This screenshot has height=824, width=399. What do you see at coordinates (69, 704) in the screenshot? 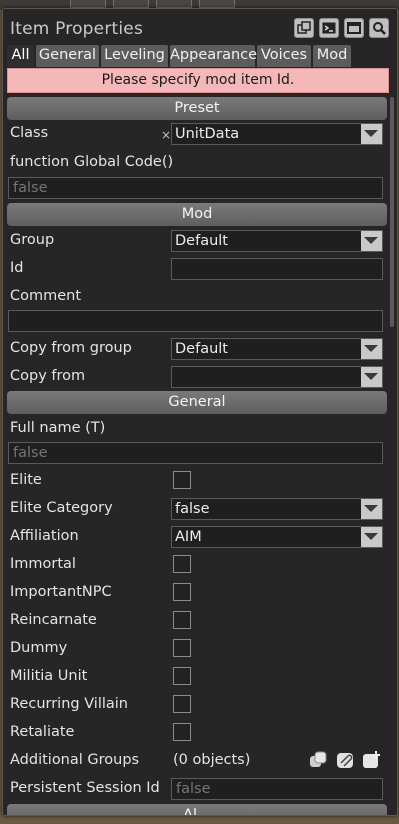
I see `recurring-villain-label: Recurring Villain` at bounding box center [69, 704].